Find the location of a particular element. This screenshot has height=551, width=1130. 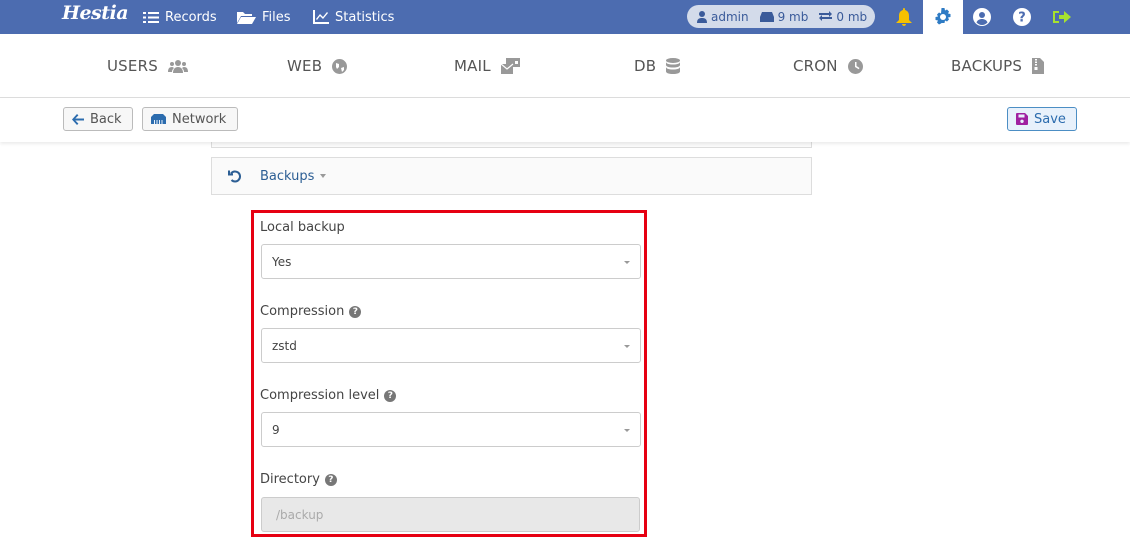

compression-value: zstd is located at coordinates (284, 345).